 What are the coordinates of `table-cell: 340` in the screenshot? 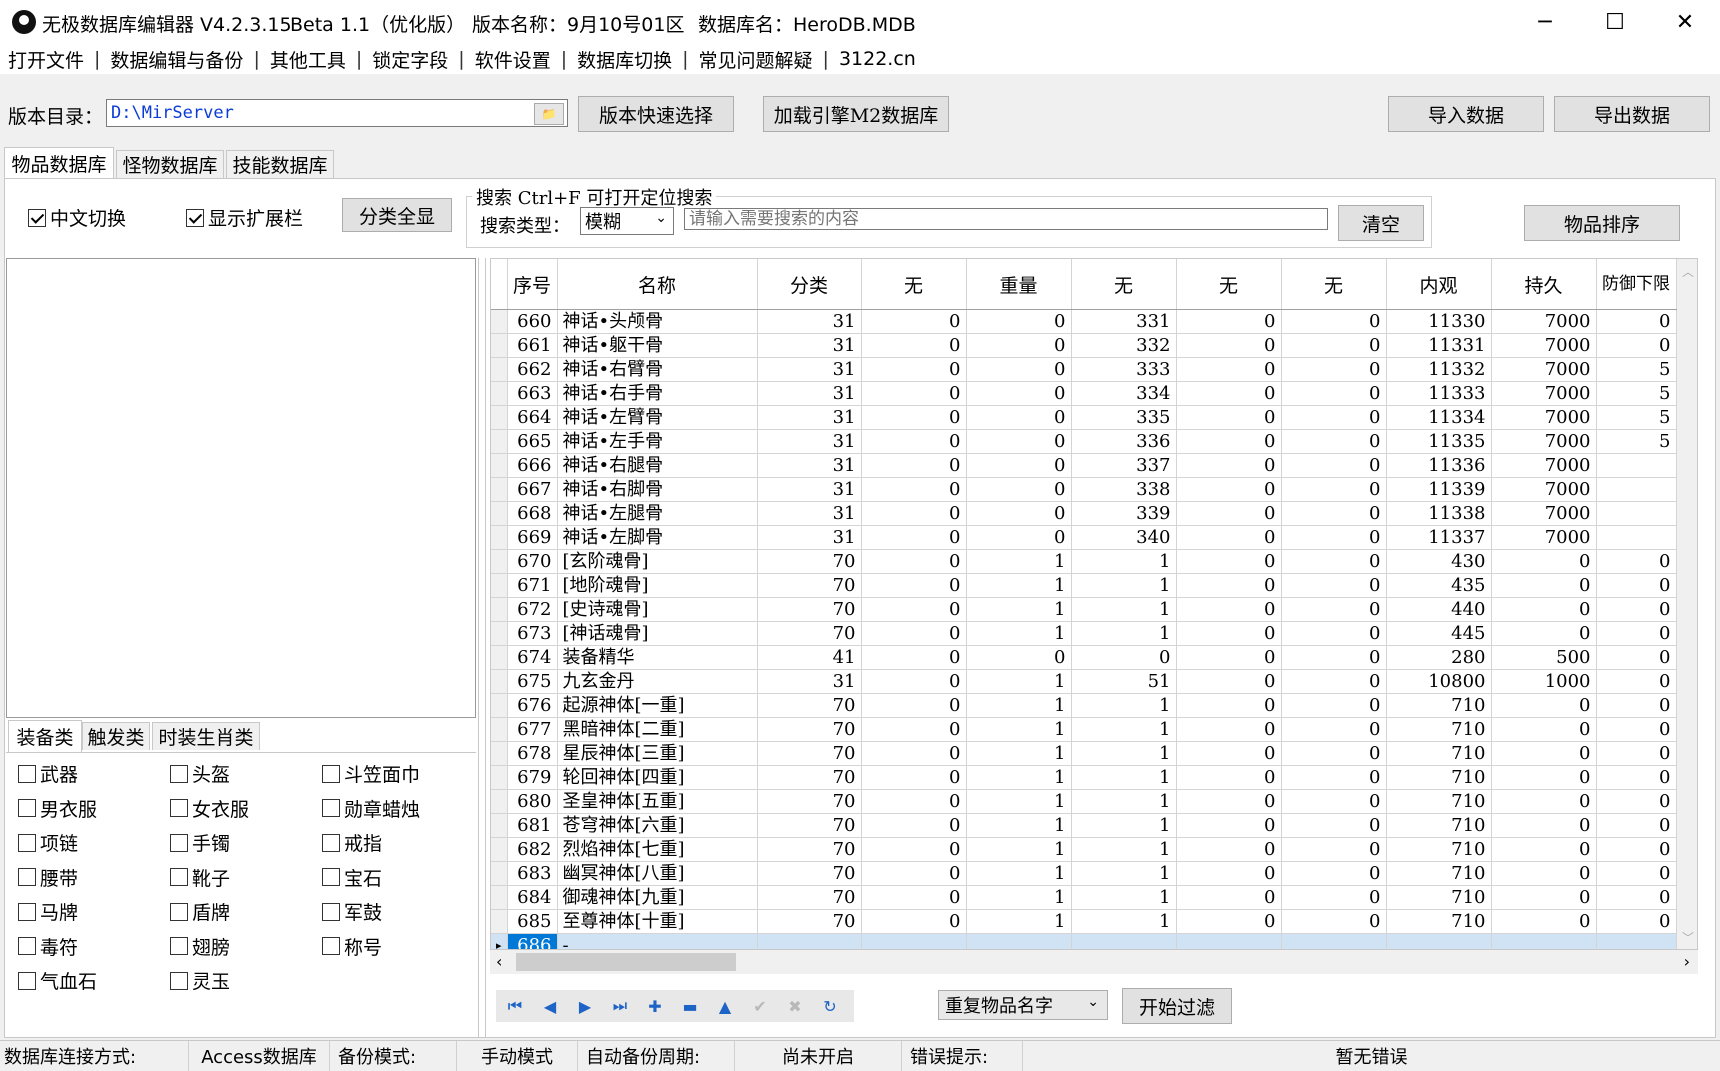 It's located at (1124, 537).